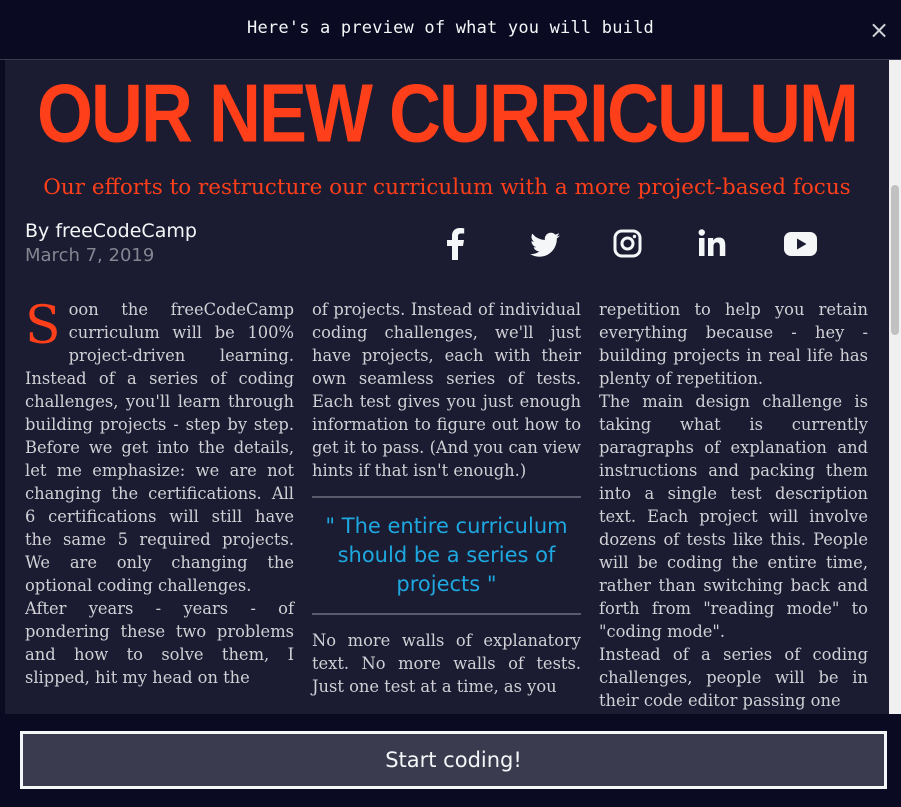 The width and height of the screenshot is (901, 807). I want to click on article-date: March 7, 2019, so click(90, 255).